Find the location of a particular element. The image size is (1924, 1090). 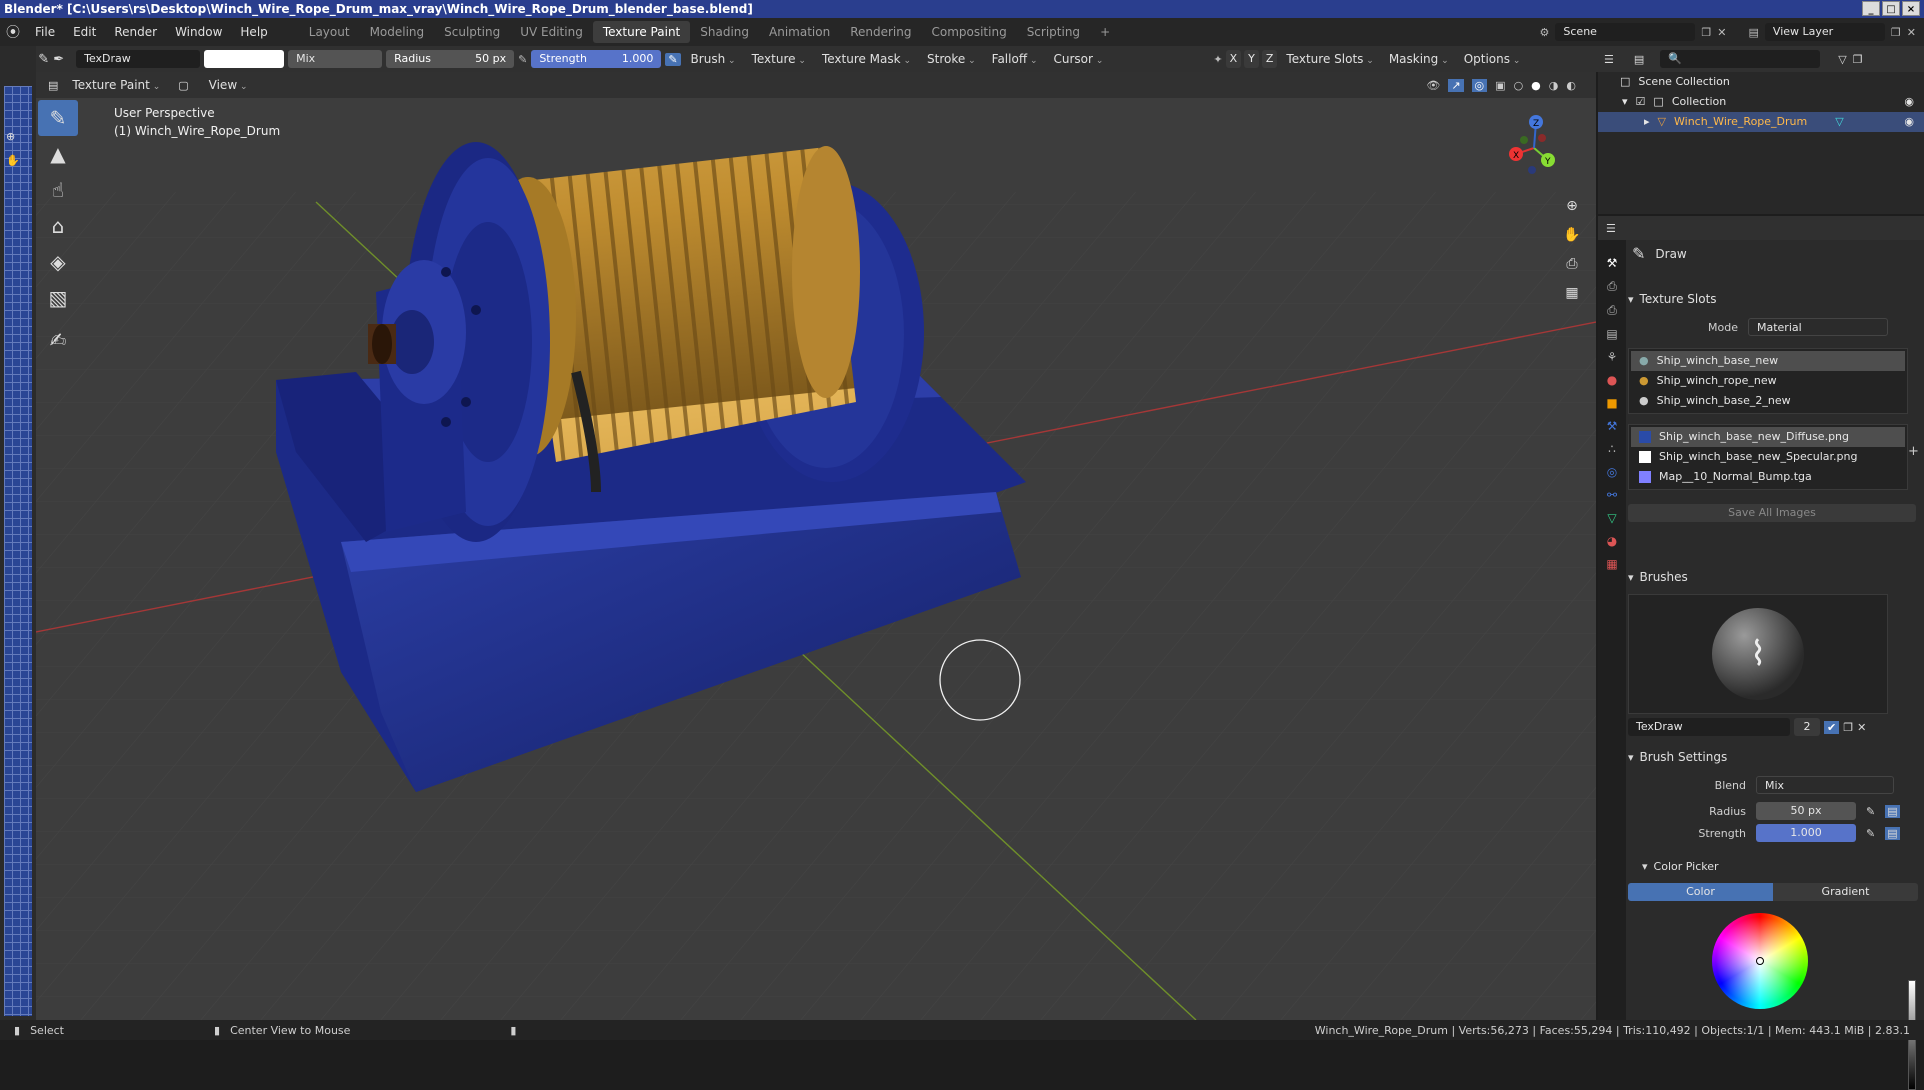

data-tab-icon: ▽ is located at coordinates (1611, 518).